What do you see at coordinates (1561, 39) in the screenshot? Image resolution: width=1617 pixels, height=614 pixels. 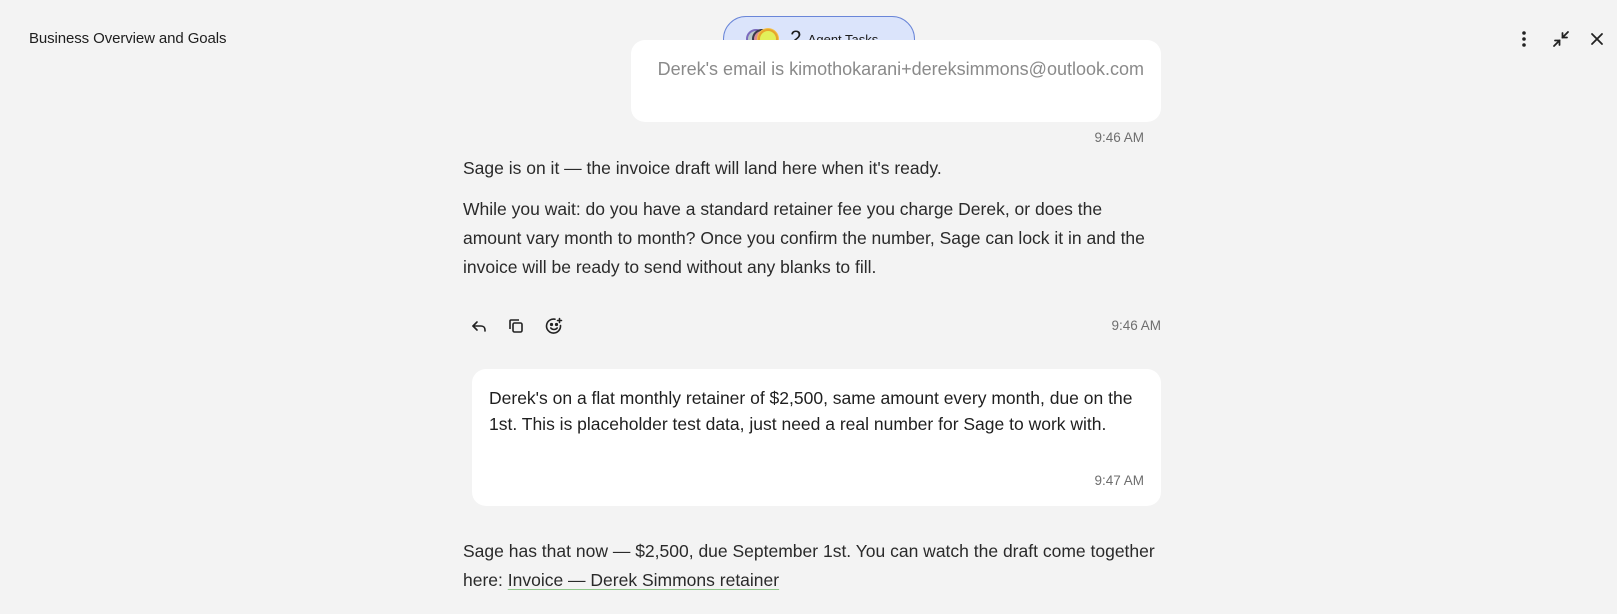 I see `collapse-icon` at bounding box center [1561, 39].